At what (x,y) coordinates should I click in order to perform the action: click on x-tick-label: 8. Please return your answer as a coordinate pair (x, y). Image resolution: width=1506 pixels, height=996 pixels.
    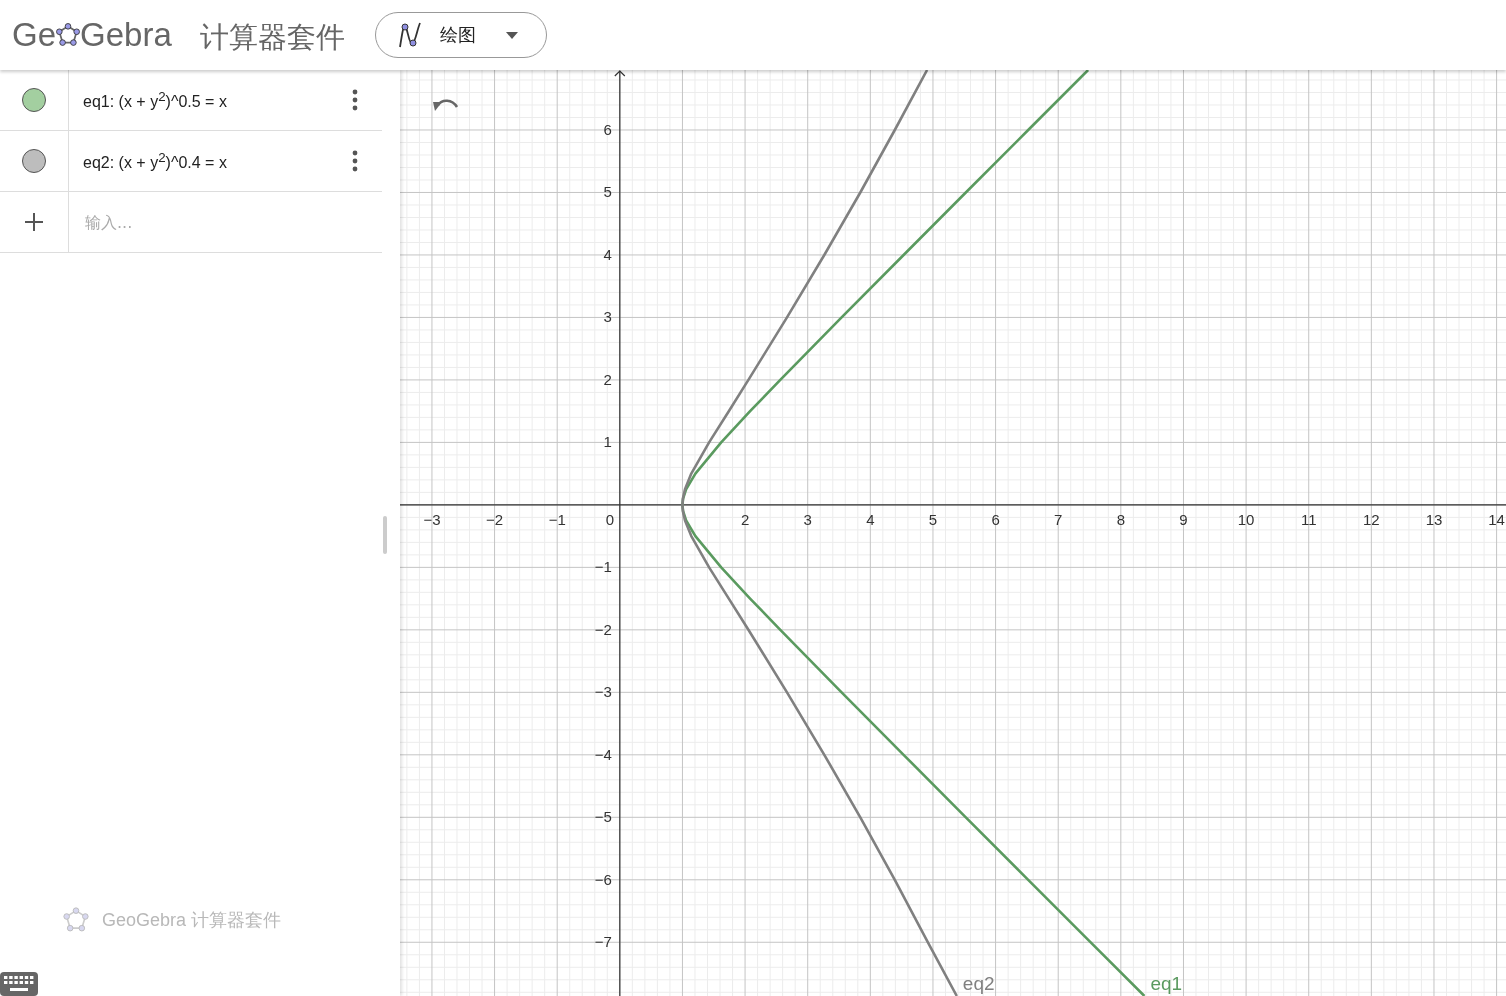
    Looking at the image, I should click on (1120, 519).